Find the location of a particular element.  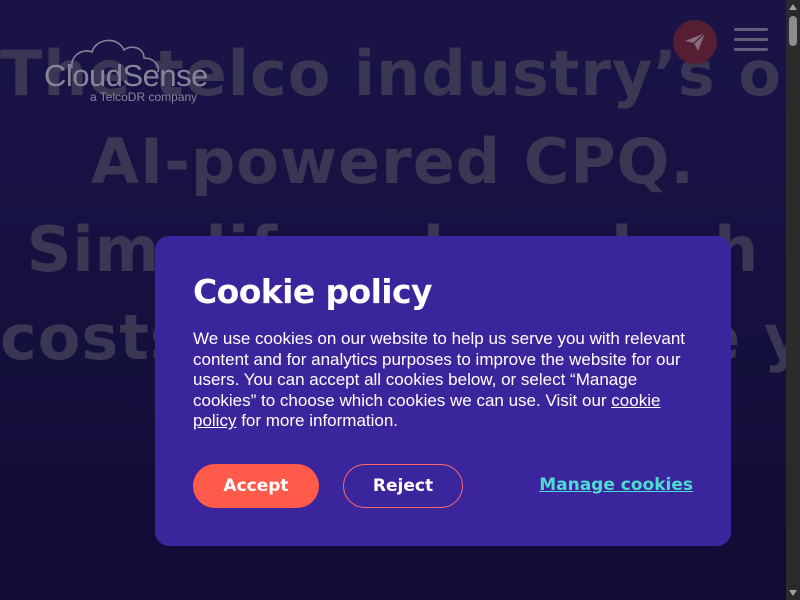

manage-cookies-link: Manage cookies is located at coordinates (616, 485).